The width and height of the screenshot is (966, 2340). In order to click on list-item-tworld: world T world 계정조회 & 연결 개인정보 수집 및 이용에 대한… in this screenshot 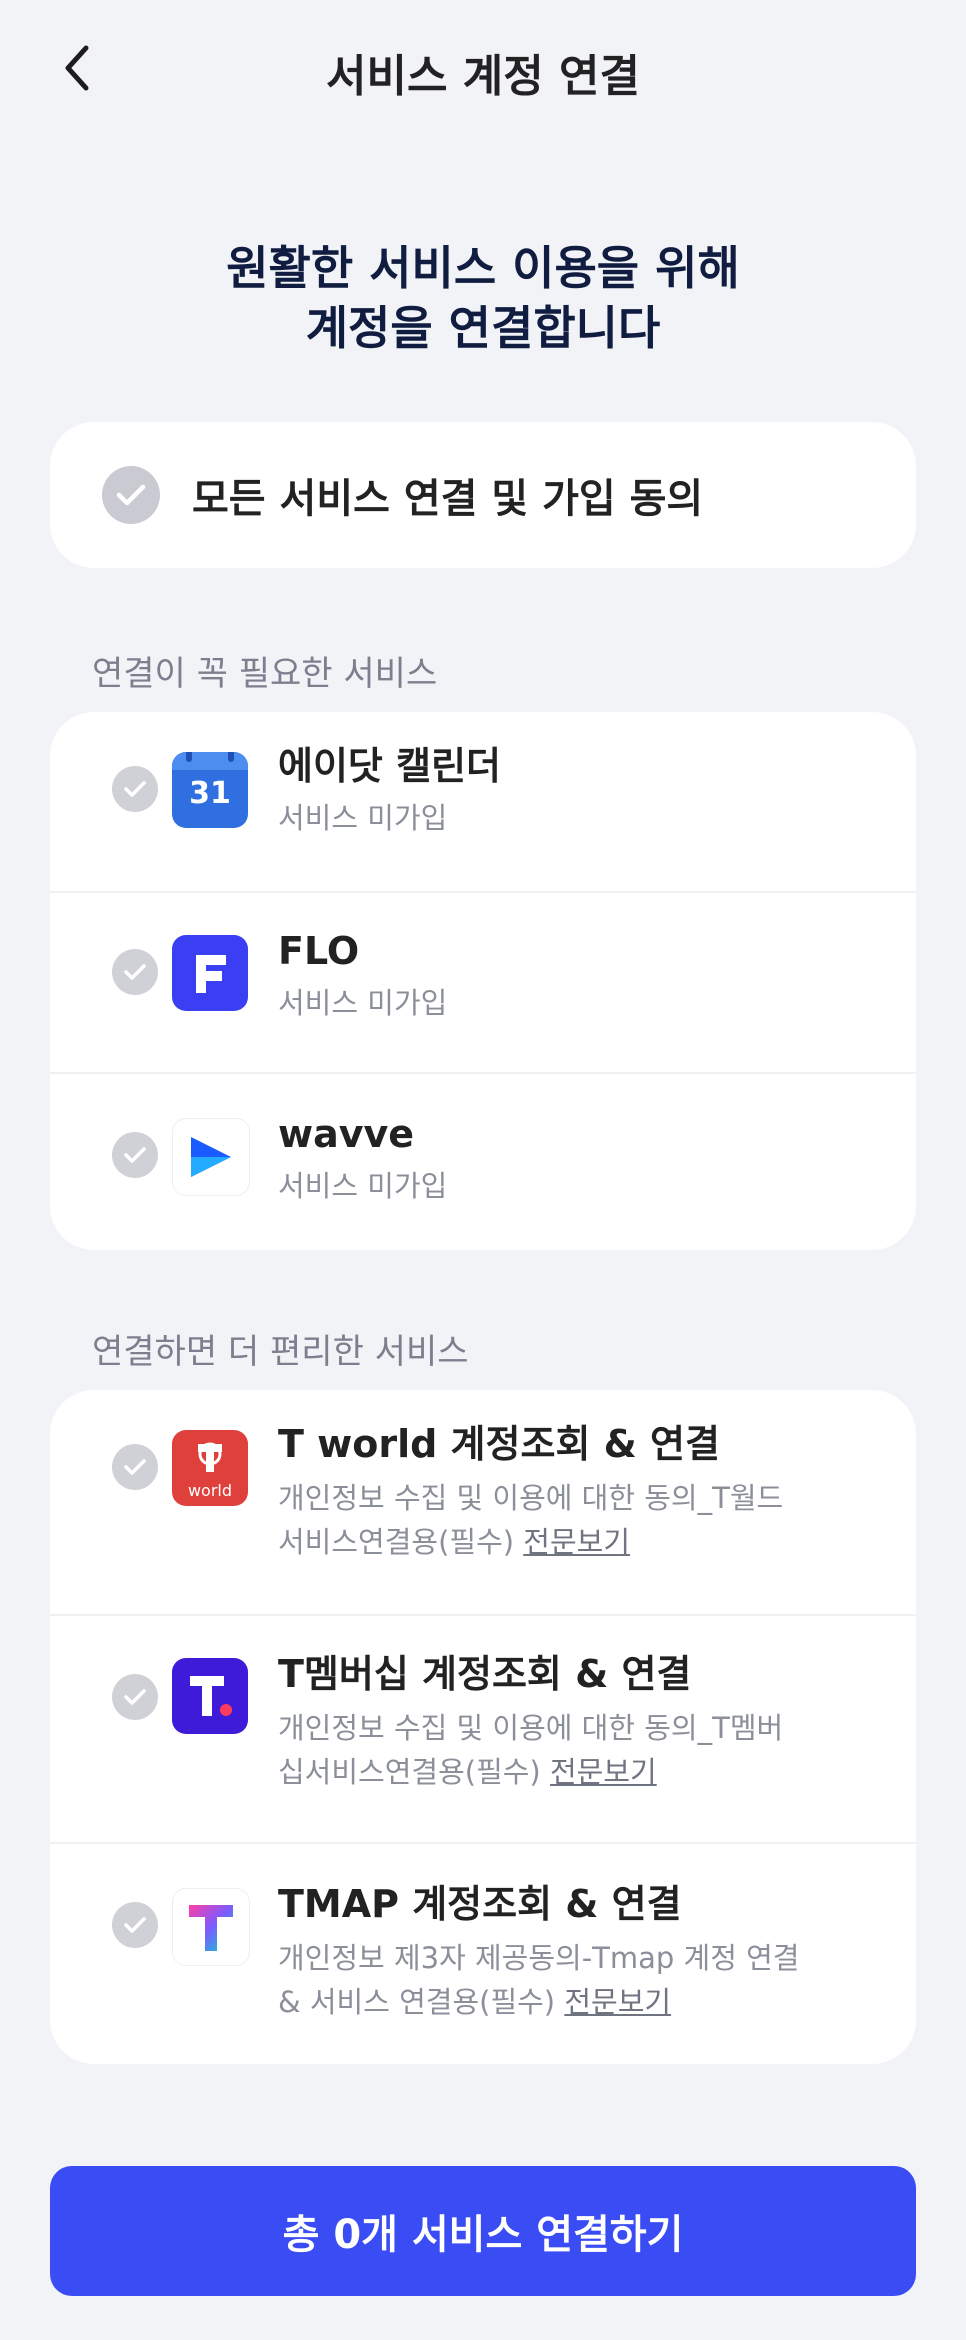, I will do `click(483, 1503)`.